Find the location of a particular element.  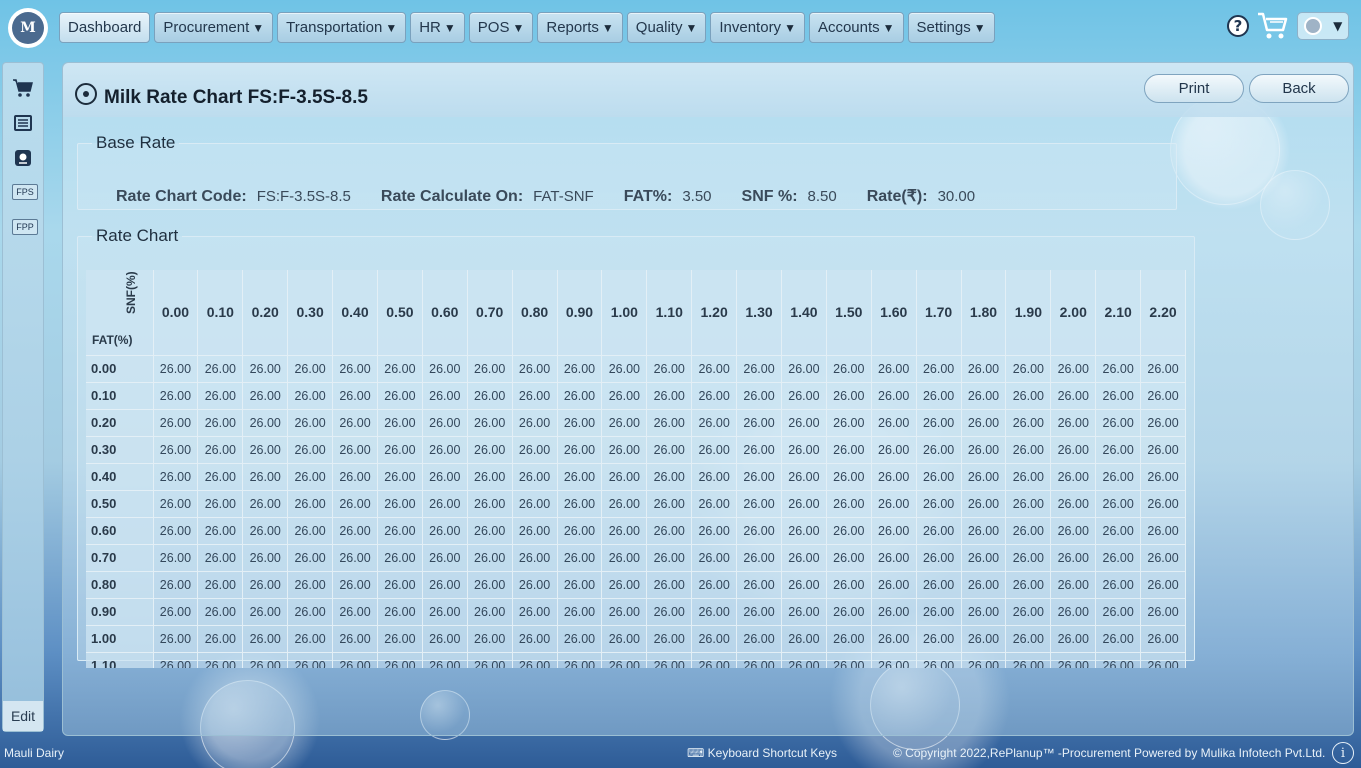

nav-transportation-menu: Transportation ▼ is located at coordinates (342, 27).